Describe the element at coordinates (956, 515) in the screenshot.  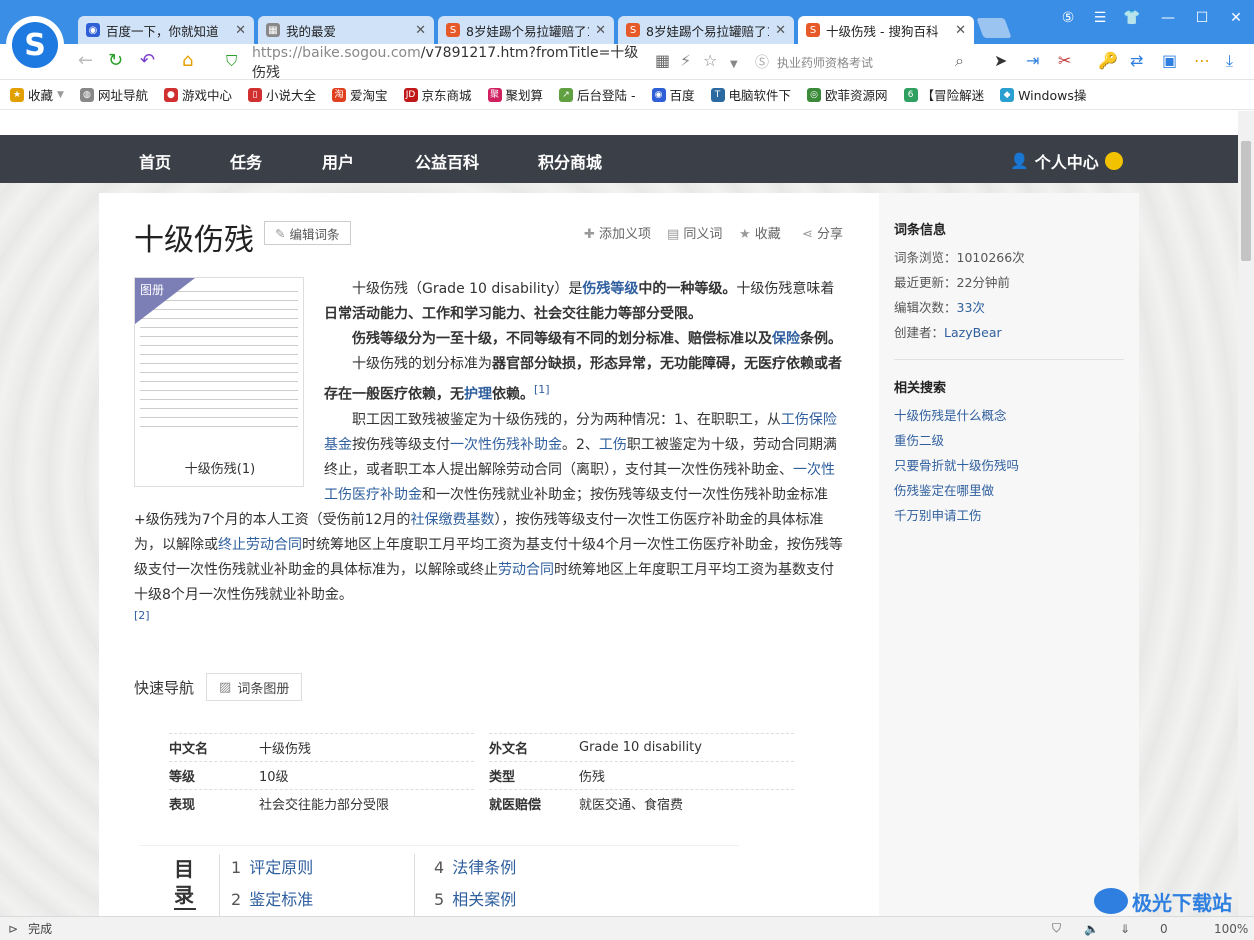
I see `related-link: 千万别申请工伤` at that location.